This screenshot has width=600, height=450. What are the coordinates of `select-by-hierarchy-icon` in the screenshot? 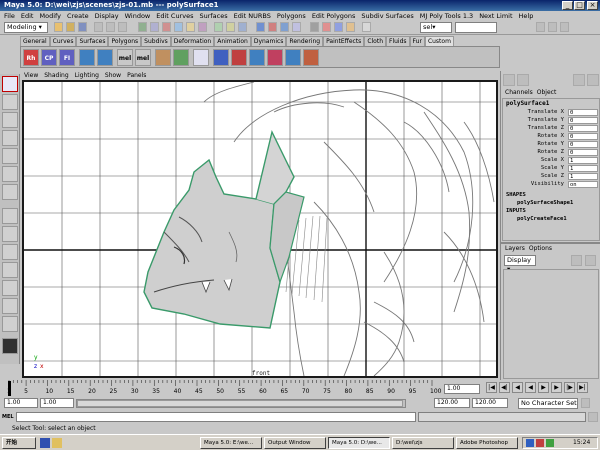 It's located at (98, 27).